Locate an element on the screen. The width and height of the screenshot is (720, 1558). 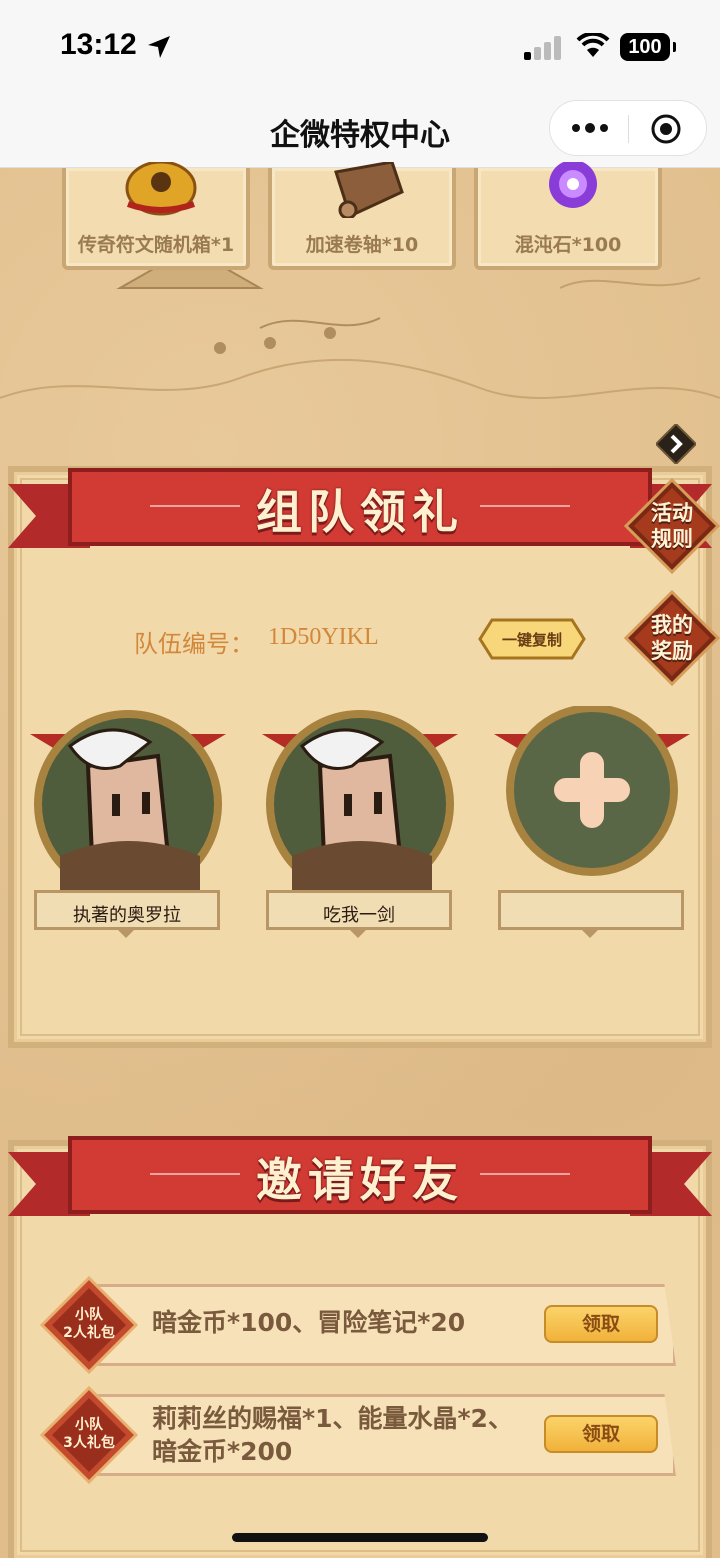
status-time: 13:12 is located at coordinates (98, 44).